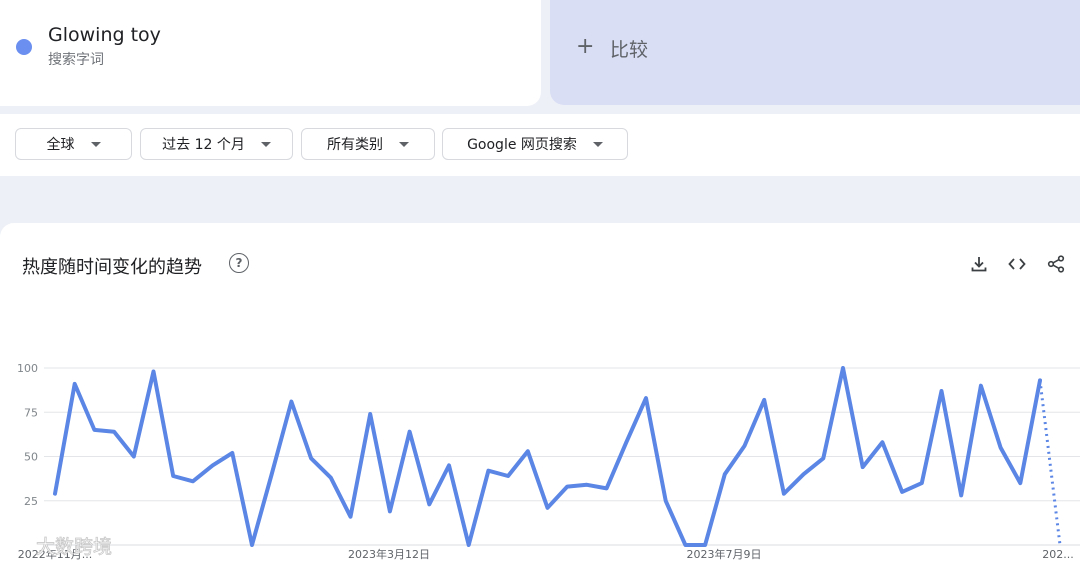 Image resolution: width=1080 pixels, height=565 pixels. Describe the element at coordinates (27, 435) in the screenshot. I see `y-axis-ticks: 25 50 75 100` at that location.